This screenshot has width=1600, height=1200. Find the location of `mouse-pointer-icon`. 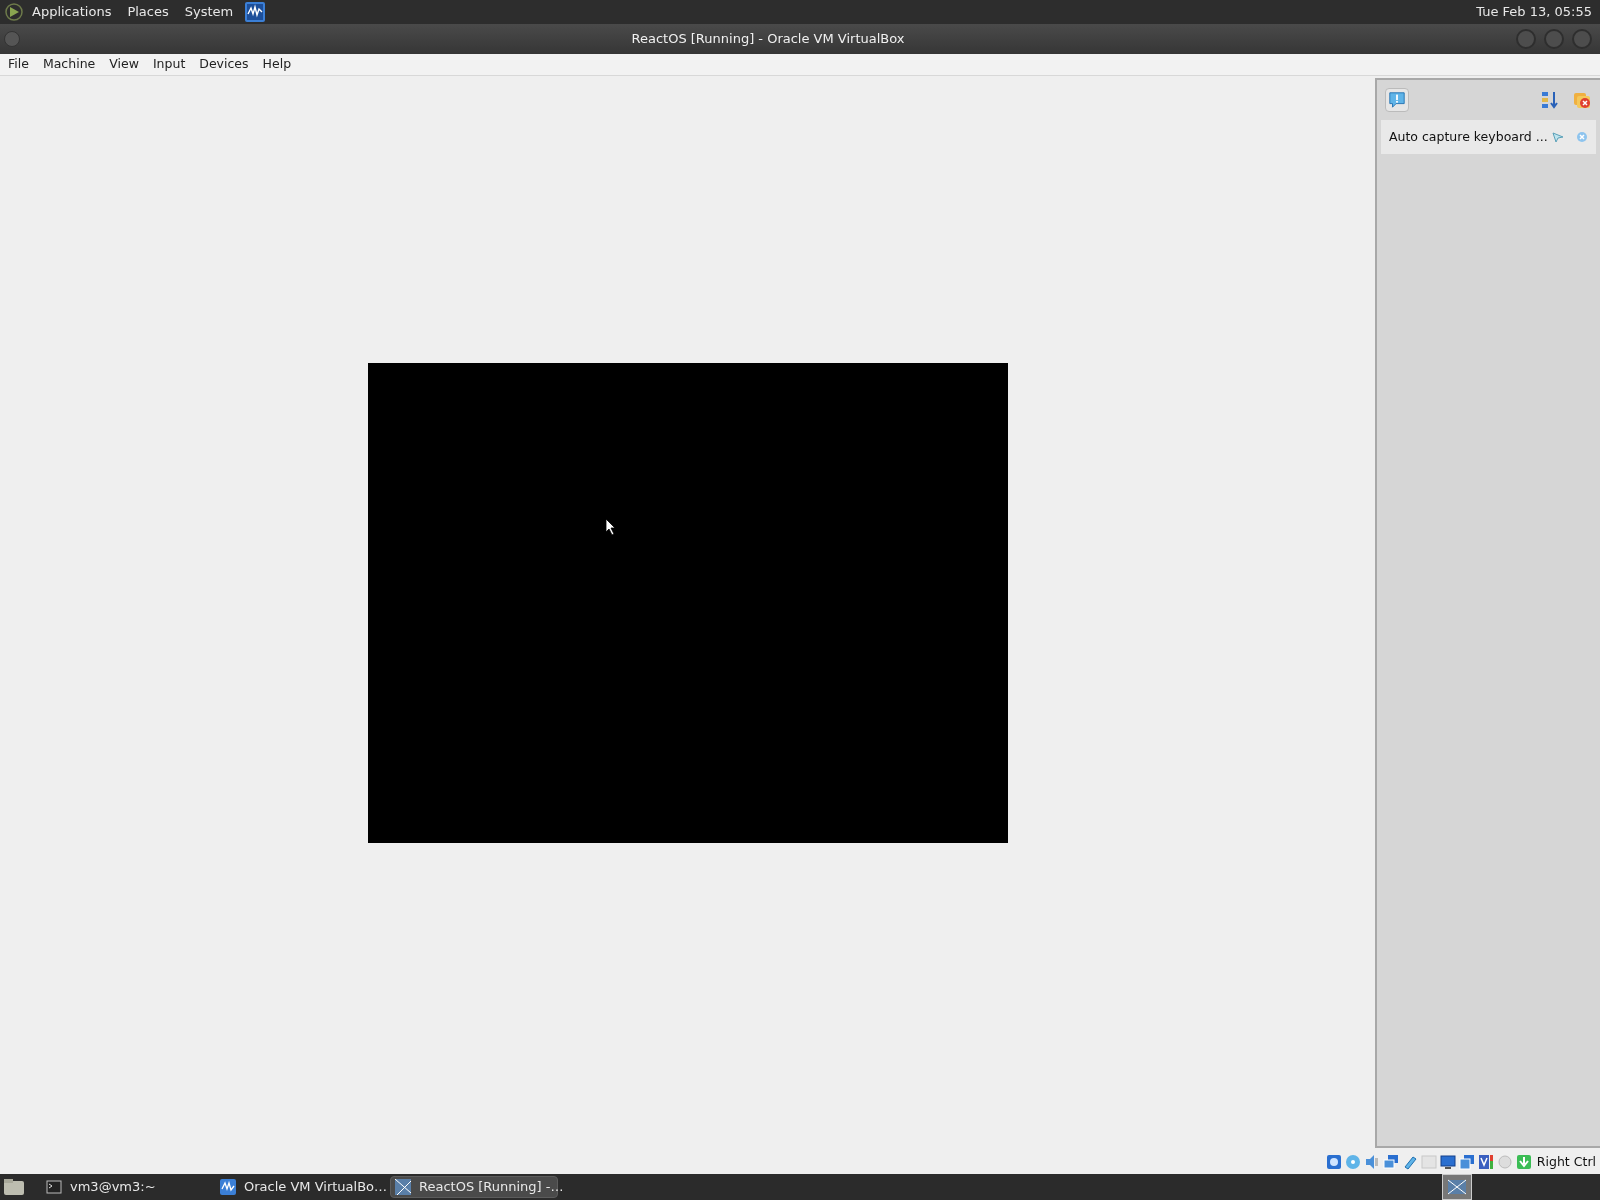

mouse-pointer-icon is located at coordinates (610, 527).